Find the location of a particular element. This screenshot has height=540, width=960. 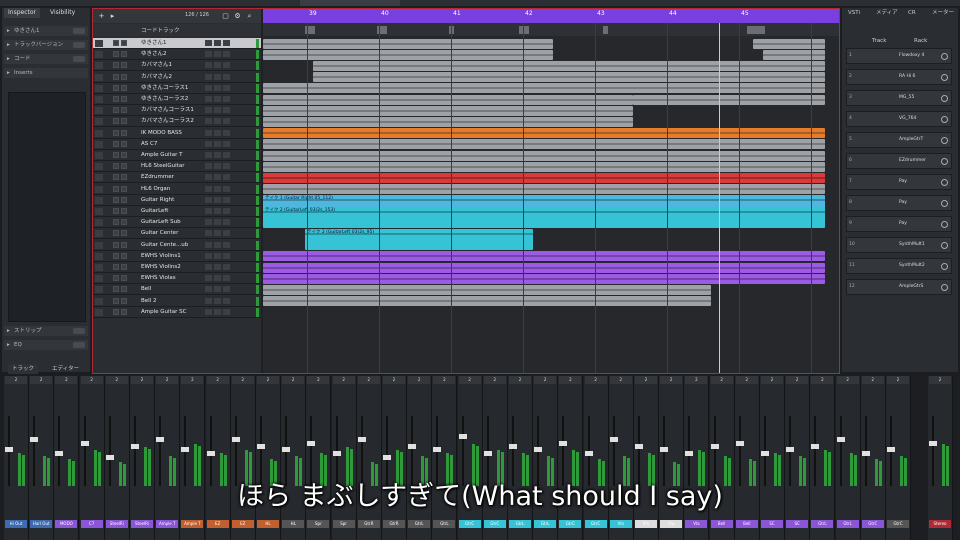

track-row: EWHS Violins1 is located at coordinates (177, 256).